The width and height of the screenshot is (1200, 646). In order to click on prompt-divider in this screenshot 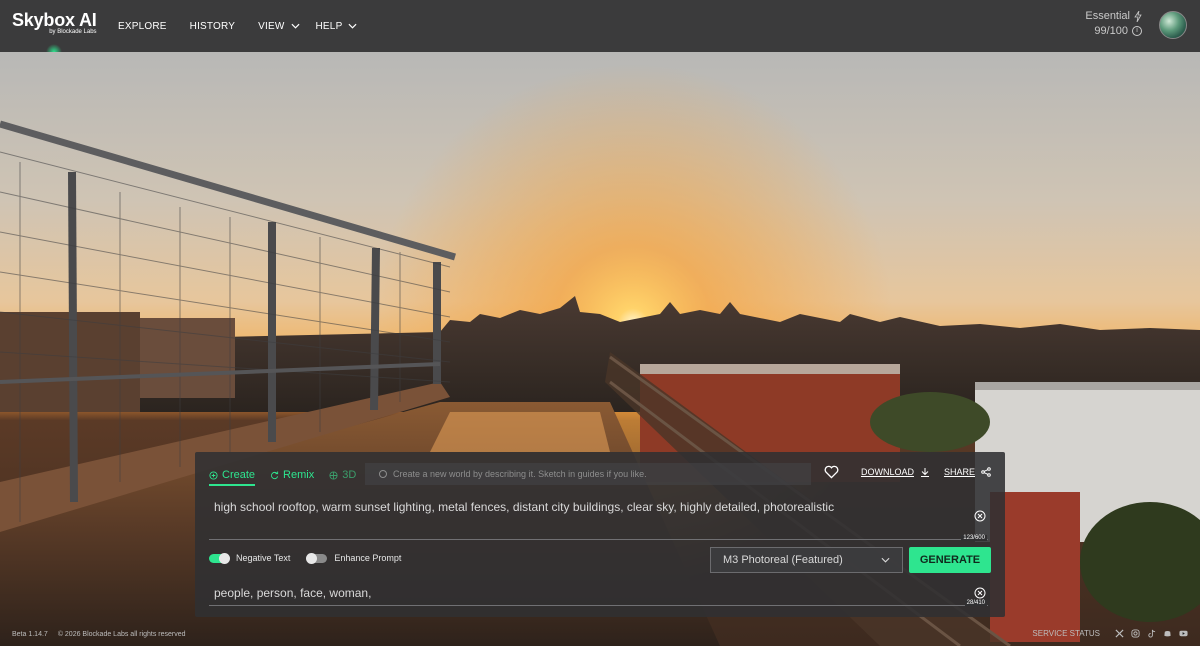, I will do `click(598, 539)`.